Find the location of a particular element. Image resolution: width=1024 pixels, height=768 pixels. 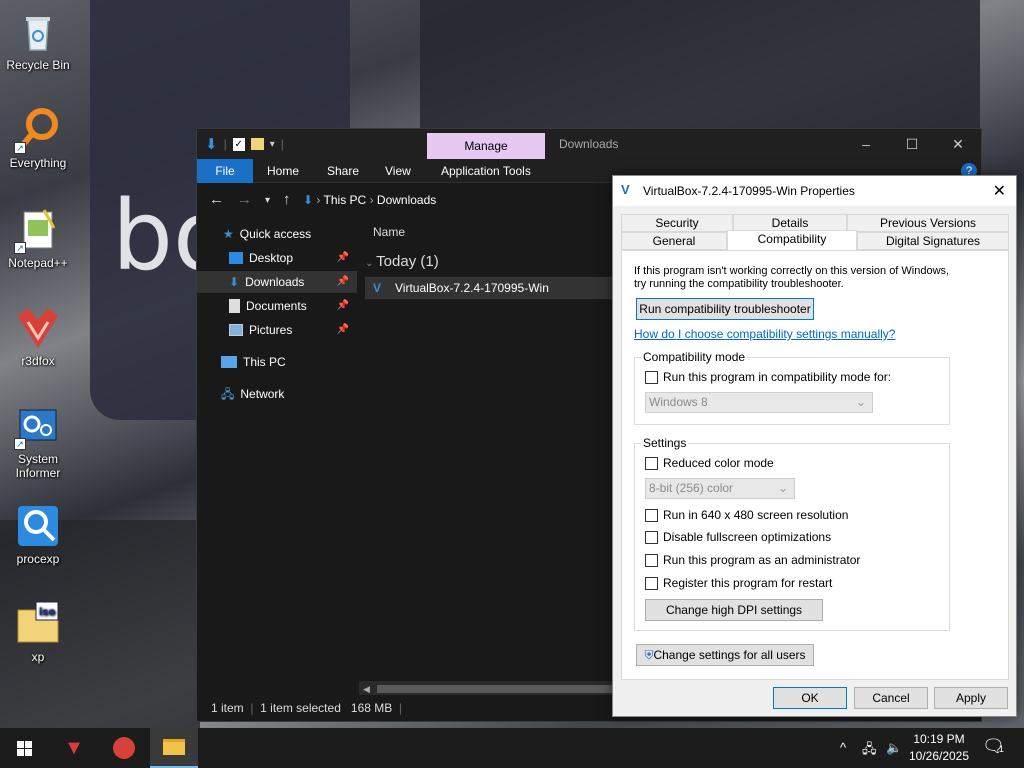

run-as-admin-checkbox: Run this program as an administrator is located at coordinates (752, 560).